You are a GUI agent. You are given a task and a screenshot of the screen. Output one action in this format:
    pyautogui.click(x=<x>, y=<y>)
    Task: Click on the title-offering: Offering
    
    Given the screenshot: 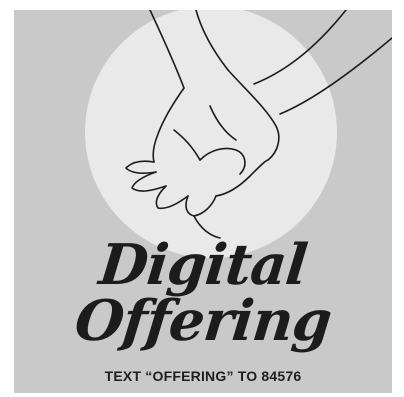 What is the action you would take?
    pyautogui.click(x=203, y=321)
    